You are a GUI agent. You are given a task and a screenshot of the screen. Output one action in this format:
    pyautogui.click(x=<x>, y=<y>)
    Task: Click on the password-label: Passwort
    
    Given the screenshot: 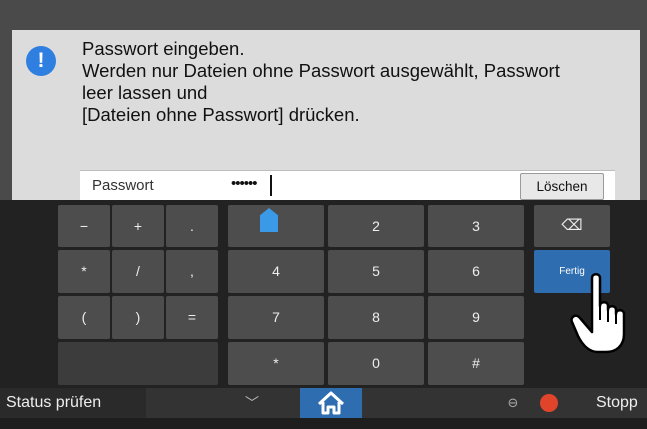 What is the action you would take?
    pyautogui.click(x=123, y=185)
    